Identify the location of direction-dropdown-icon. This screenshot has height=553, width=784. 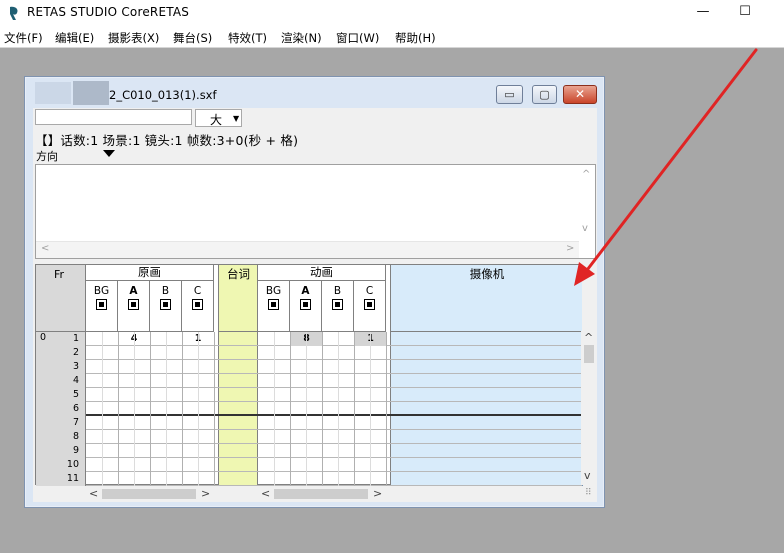
(109, 153).